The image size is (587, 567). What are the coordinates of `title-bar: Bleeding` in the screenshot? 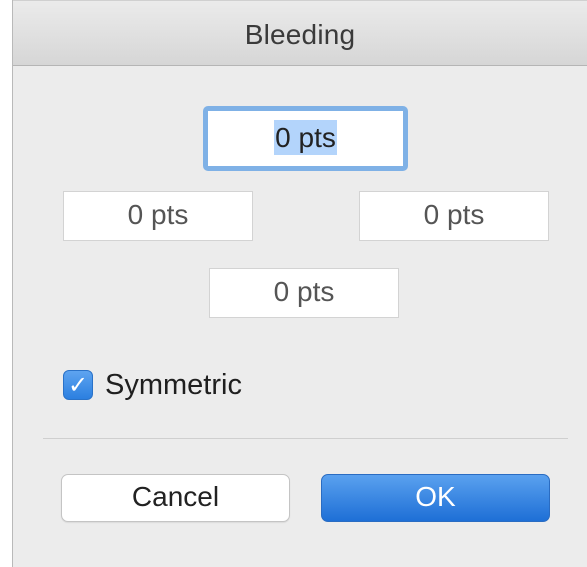 It's located at (300, 33).